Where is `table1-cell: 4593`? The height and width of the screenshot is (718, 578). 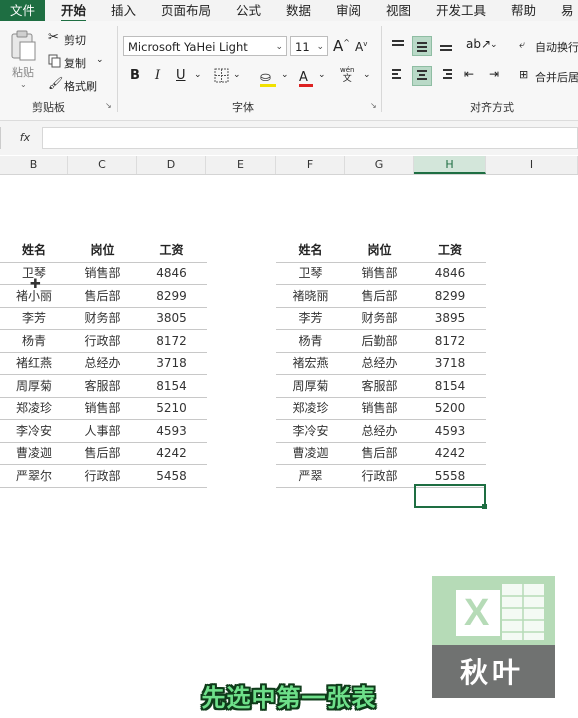 table1-cell: 4593 is located at coordinates (171, 431).